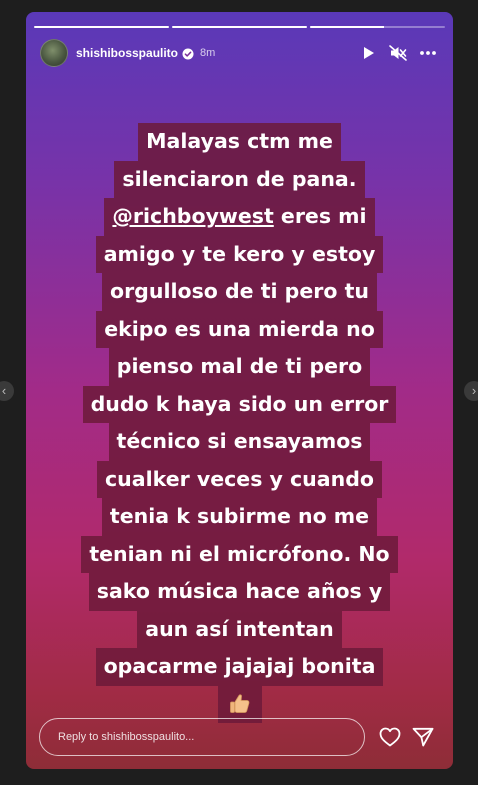 Image resolution: width=478 pixels, height=785 pixels. Describe the element at coordinates (398, 53) in the screenshot. I see `muted-speaker-icon` at that location.